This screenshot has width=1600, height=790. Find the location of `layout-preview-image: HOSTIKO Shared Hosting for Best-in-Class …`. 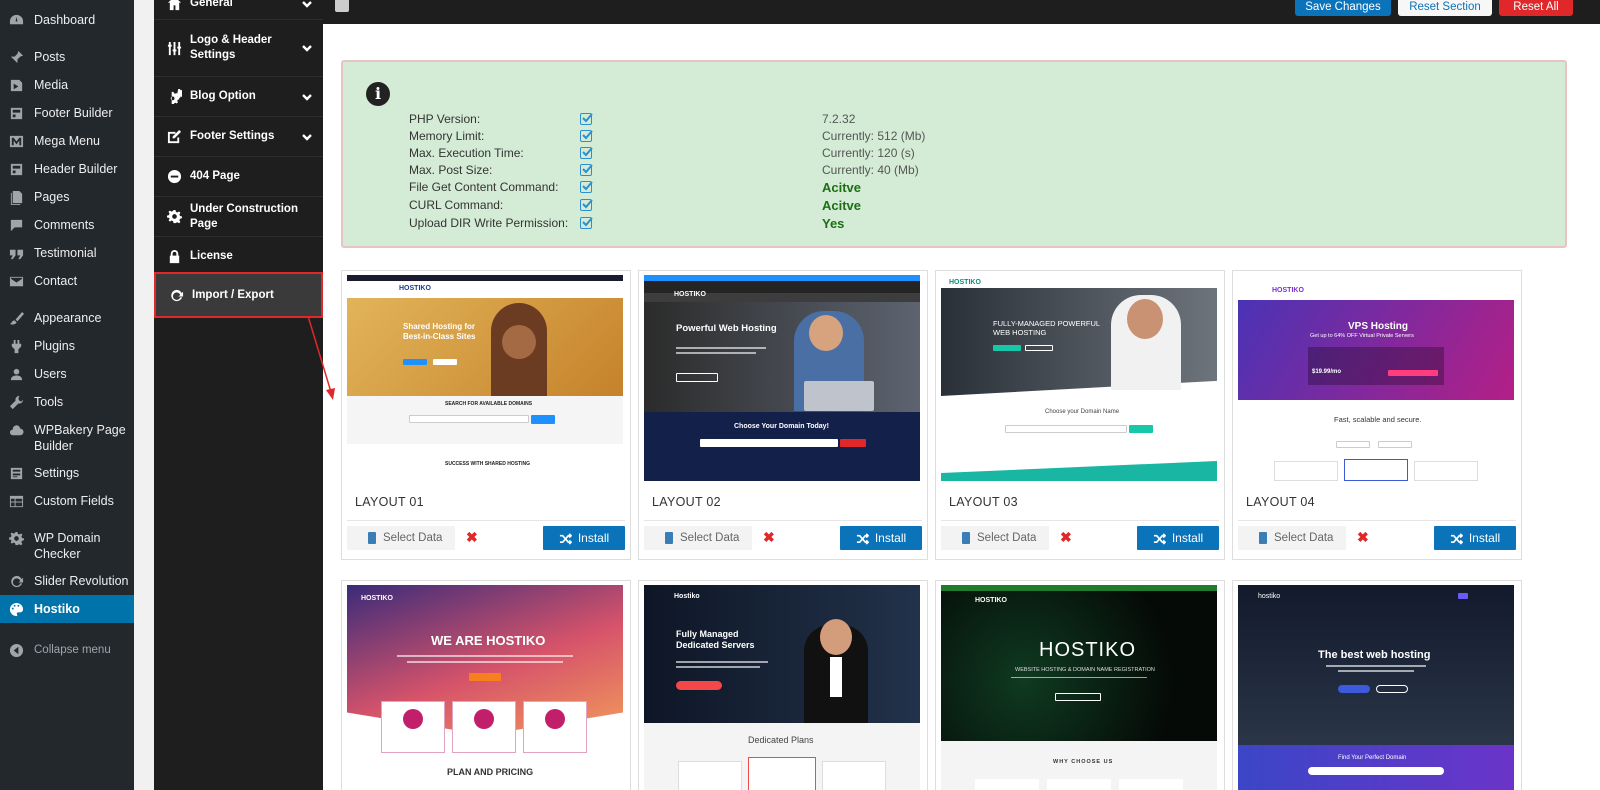

layout-preview-image: HOSTIKO Shared Hosting for Best-in-Class … is located at coordinates (485, 378).